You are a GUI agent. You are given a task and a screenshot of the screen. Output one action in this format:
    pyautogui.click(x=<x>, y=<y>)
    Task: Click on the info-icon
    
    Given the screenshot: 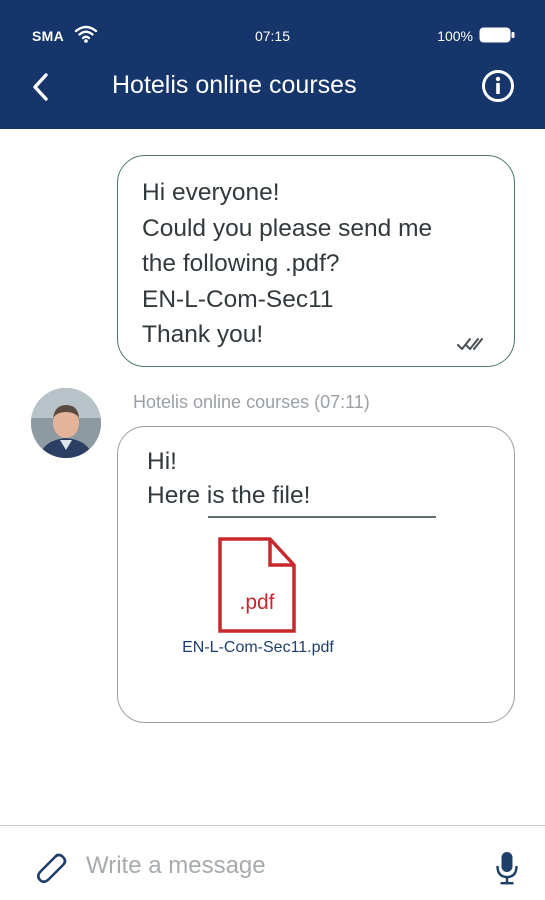 What is the action you would take?
    pyautogui.click(x=498, y=86)
    